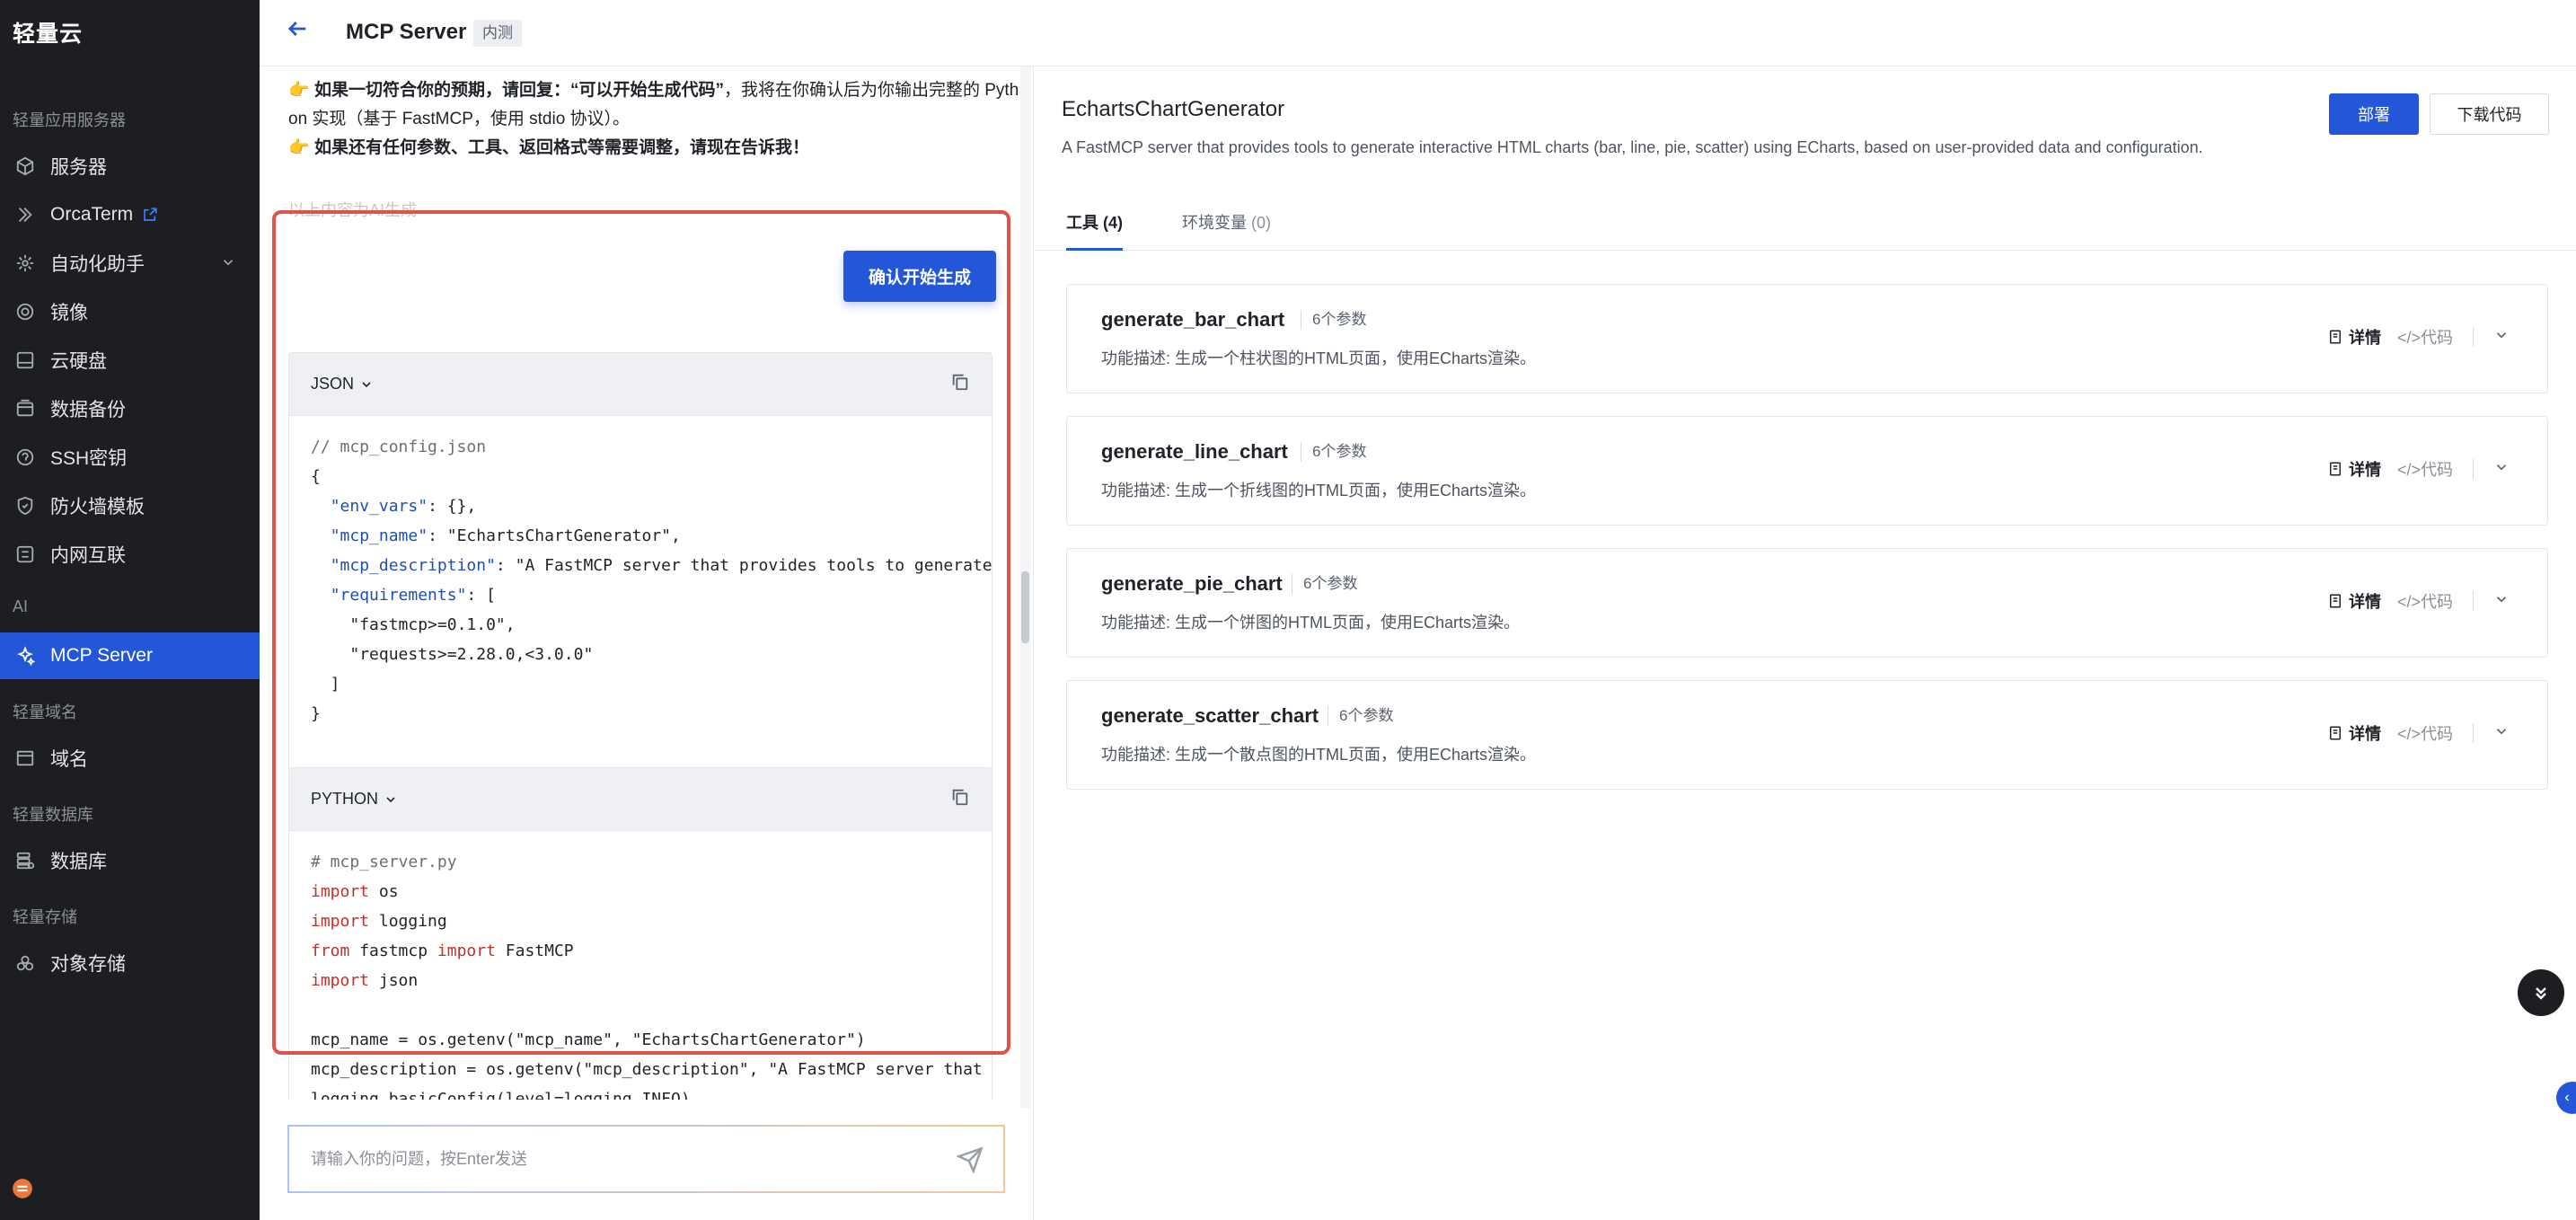  Describe the element at coordinates (299, 147) in the screenshot. I see `hand-point-icon: 👉` at that location.